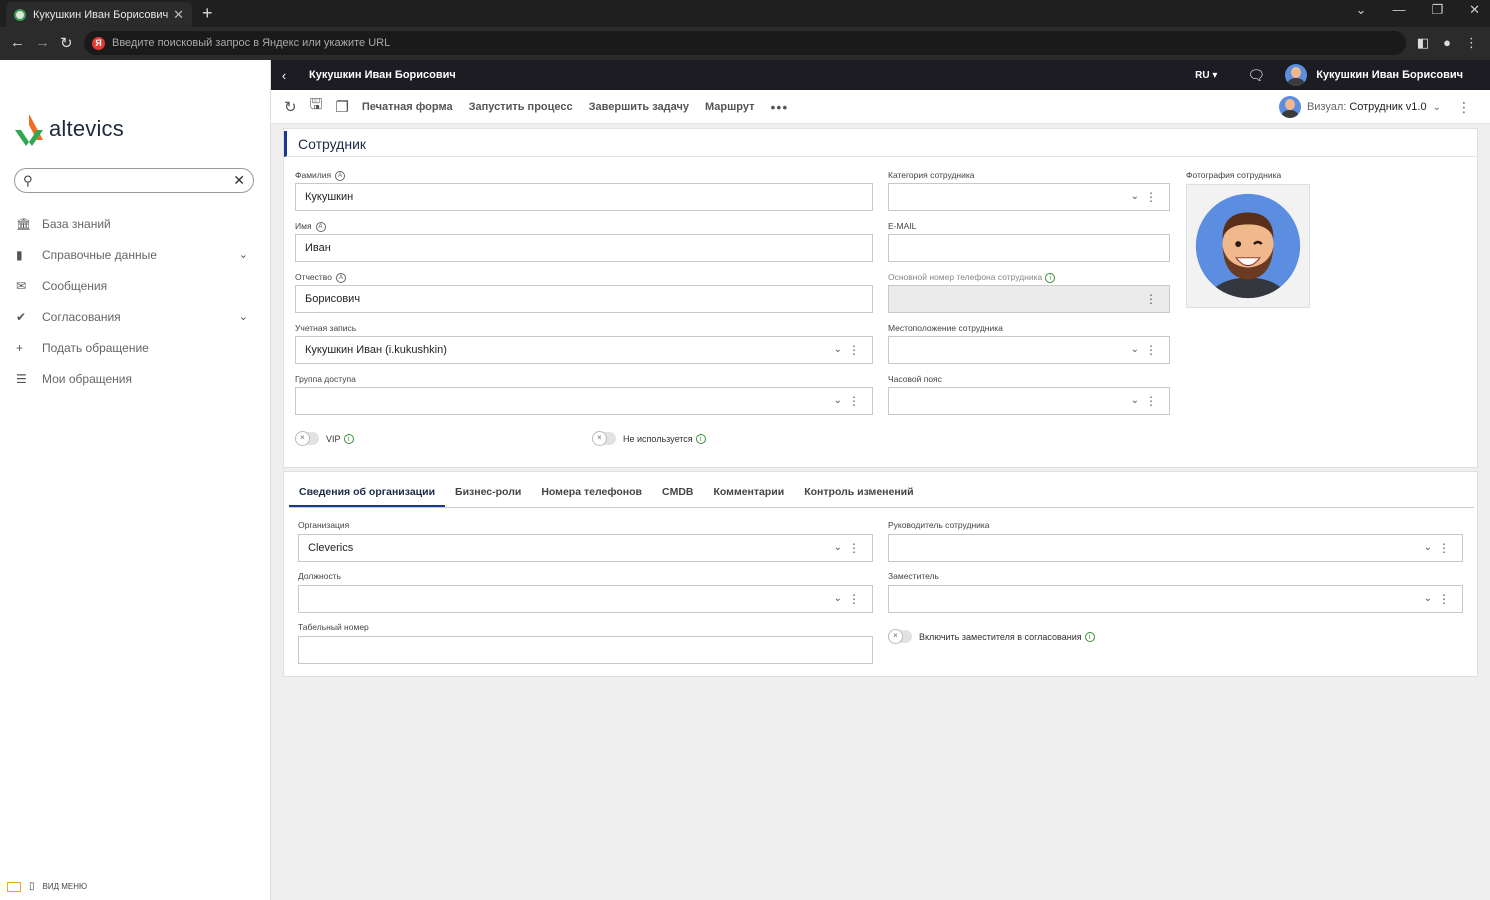  What do you see at coordinates (1029, 248) in the screenshot?
I see `email-field` at bounding box center [1029, 248].